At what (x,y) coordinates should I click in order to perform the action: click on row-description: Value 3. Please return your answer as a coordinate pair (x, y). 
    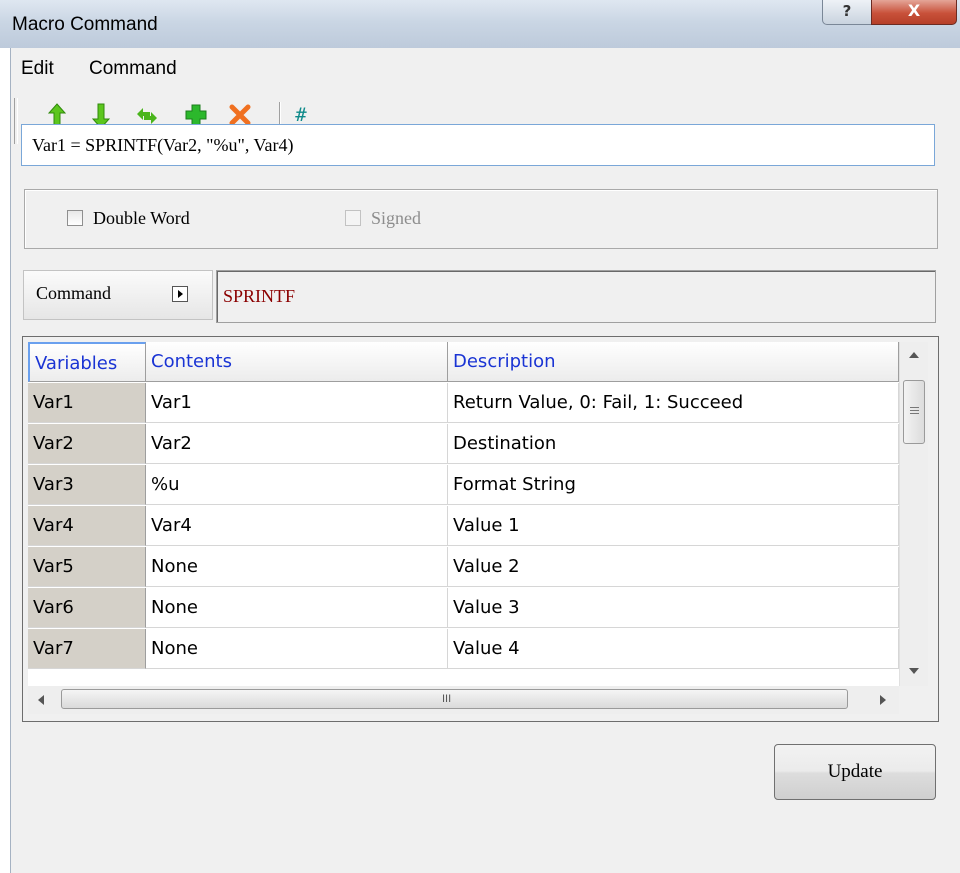
    Looking at the image, I should click on (673, 608).